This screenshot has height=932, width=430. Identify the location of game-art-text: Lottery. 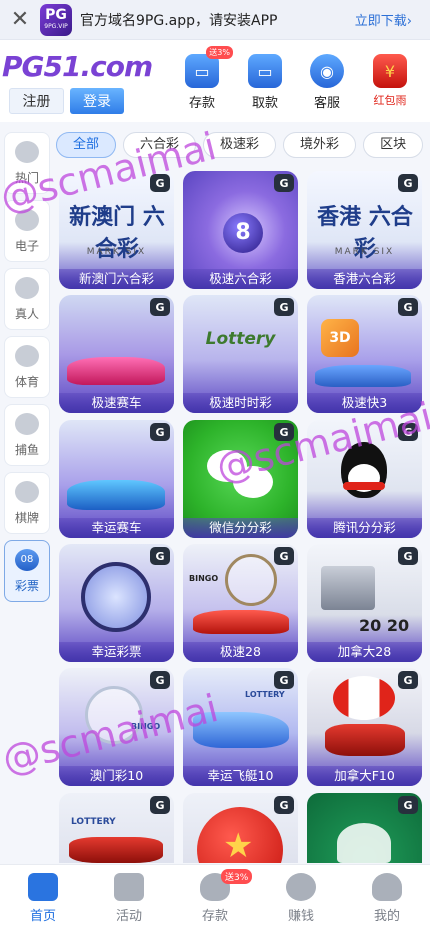
(240, 339).